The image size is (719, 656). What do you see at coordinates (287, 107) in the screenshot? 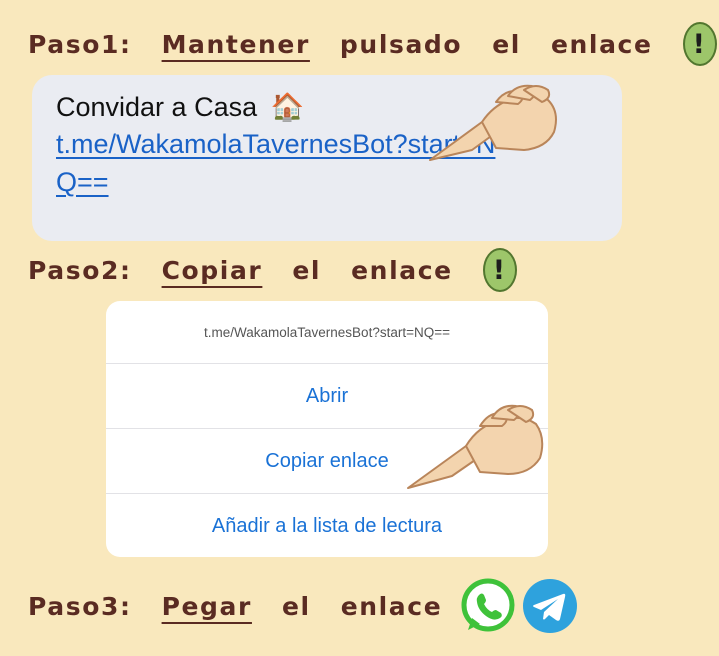
I see `house-icon: 🏠` at bounding box center [287, 107].